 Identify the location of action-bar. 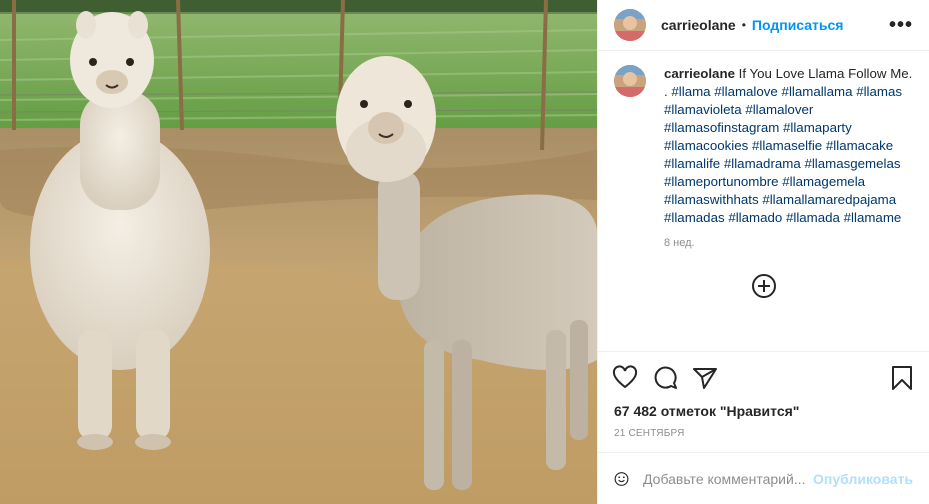
(763, 377).